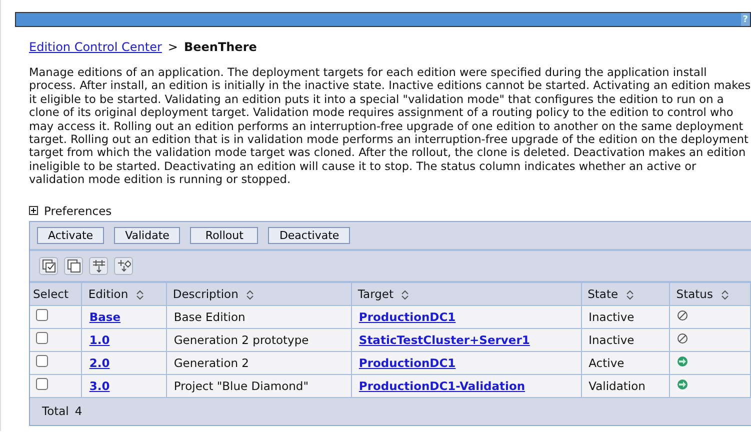 The image size is (751, 443). What do you see at coordinates (48, 265) in the screenshot?
I see `select-all-icon` at bounding box center [48, 265].